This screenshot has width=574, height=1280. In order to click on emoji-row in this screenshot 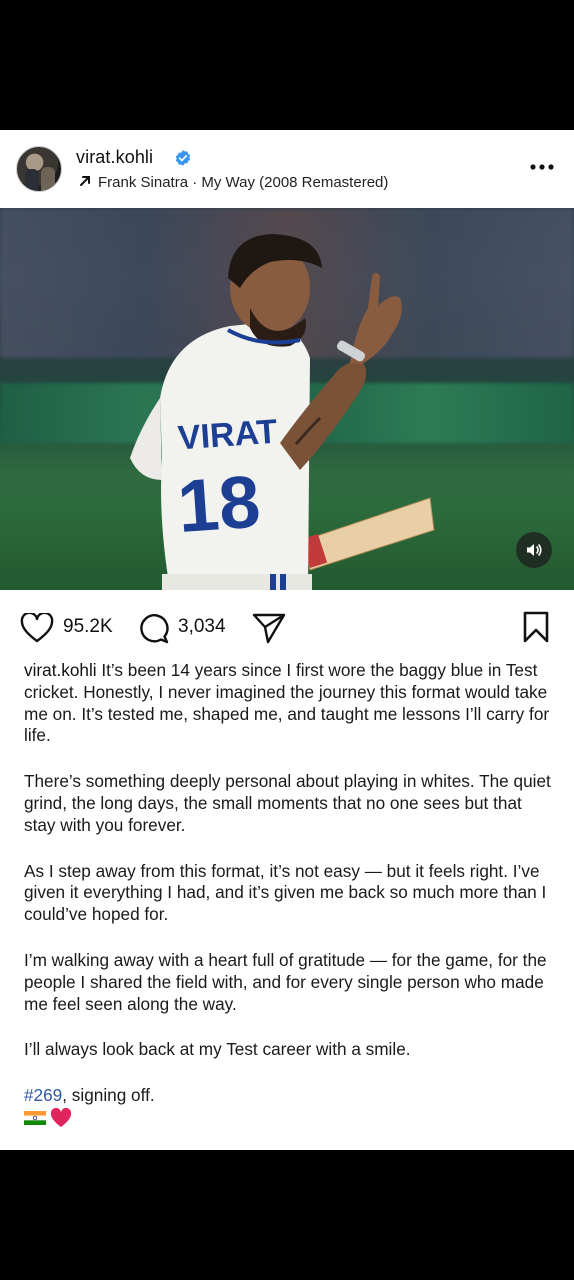, I will do `click(289, 1117)`.